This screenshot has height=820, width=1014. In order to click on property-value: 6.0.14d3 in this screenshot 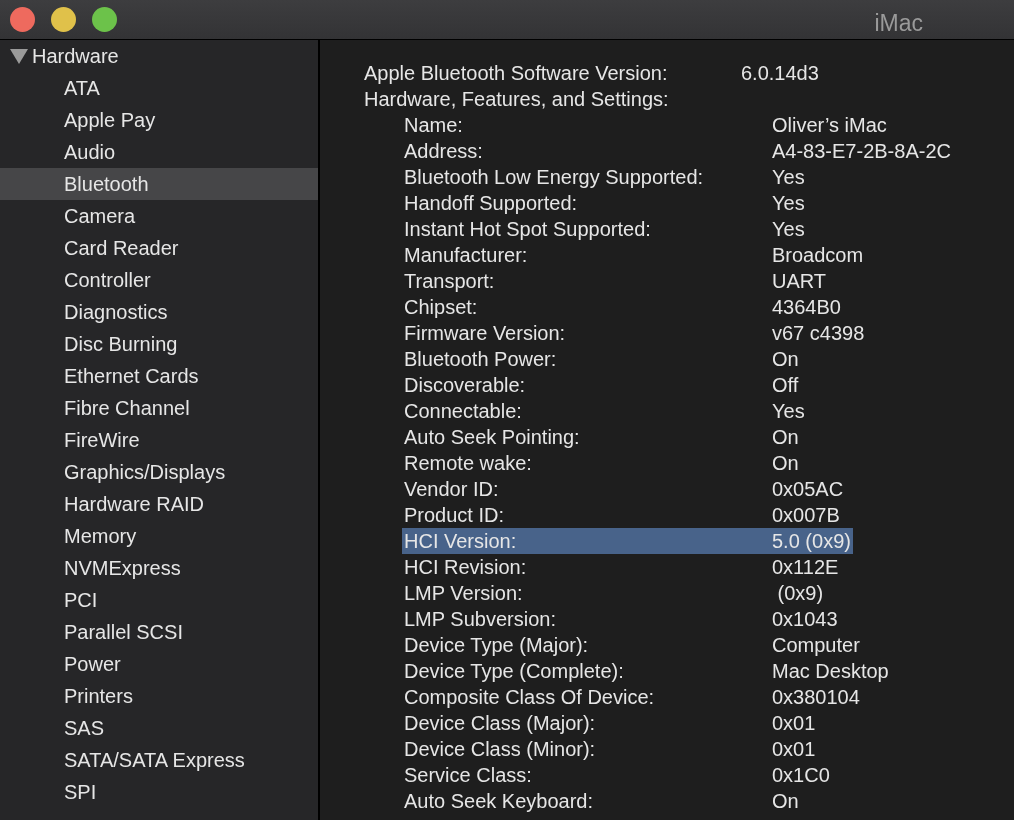, I will do `click(780, 73)`.